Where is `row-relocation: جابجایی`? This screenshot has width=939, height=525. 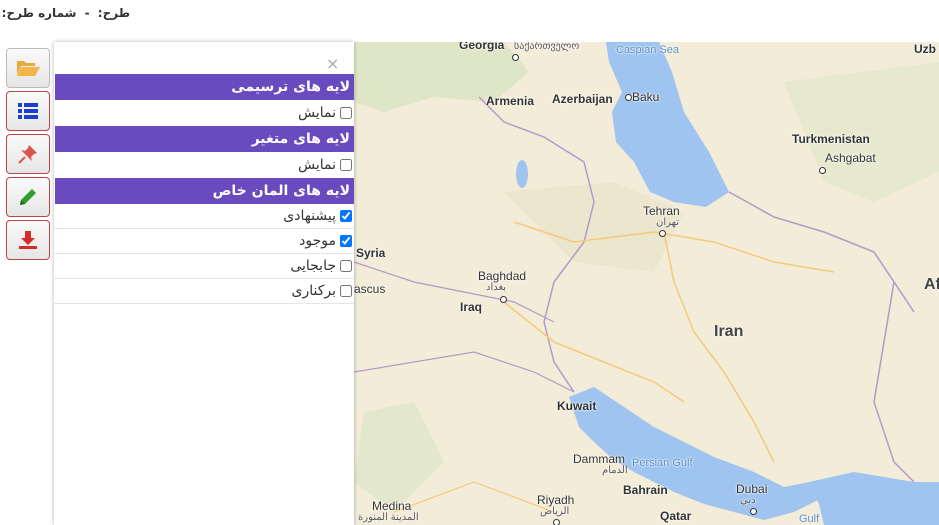
row-relocation: جابجایی is located at coordinates (204, 266).